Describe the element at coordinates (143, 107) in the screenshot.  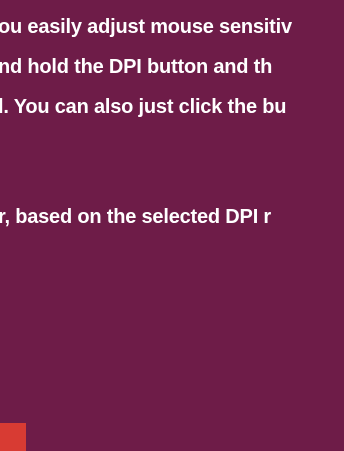
I see `description-line-3: l. You can also just click the bu` at that location.